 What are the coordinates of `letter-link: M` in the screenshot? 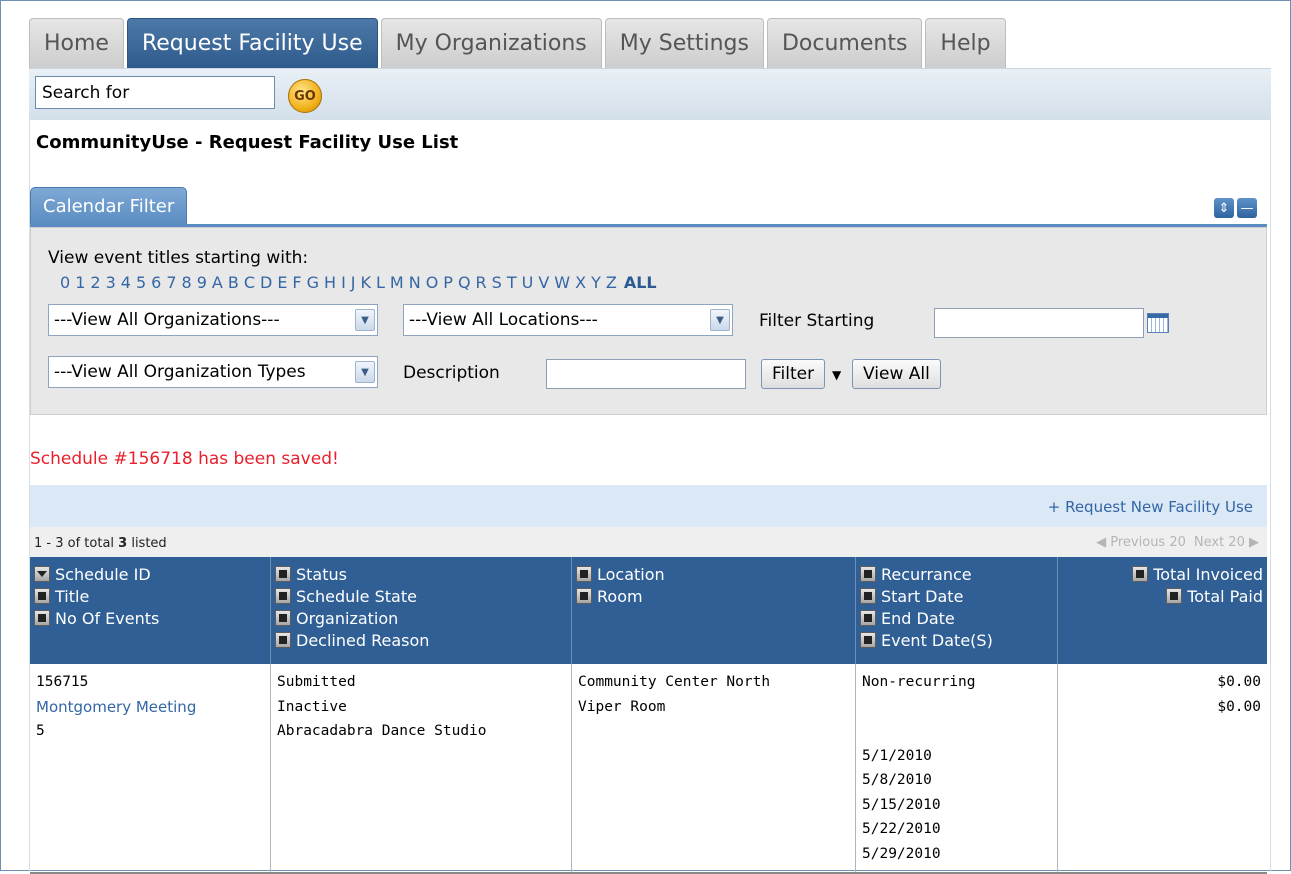 It's located at (397, 282).